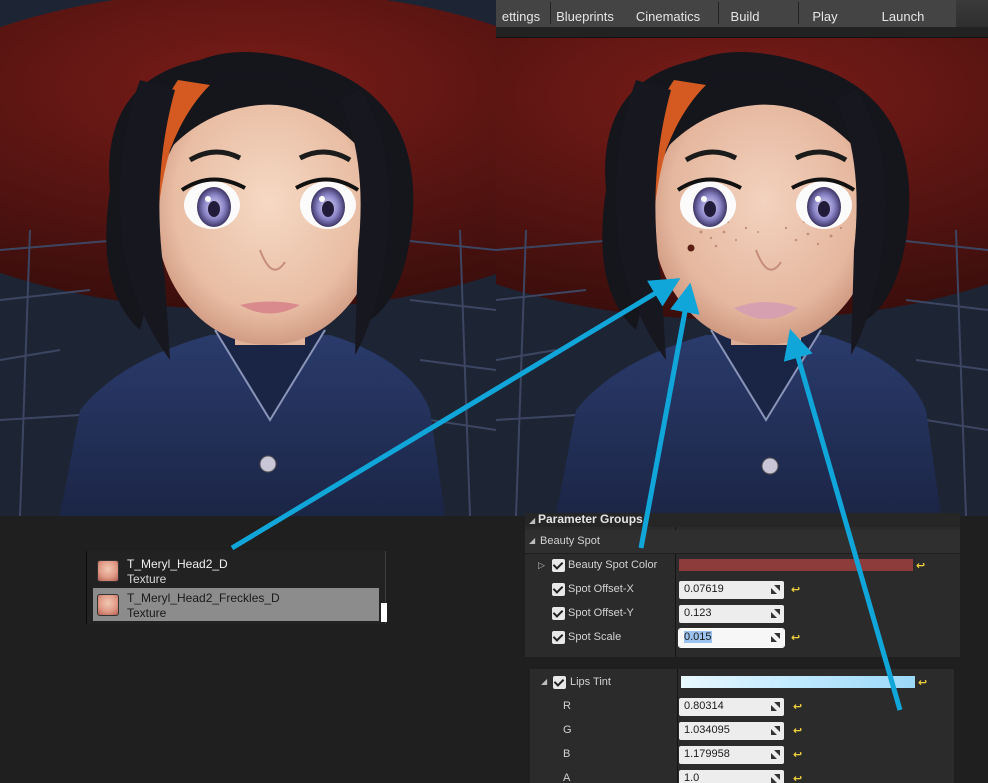 The width and height of the screenshot is (988, 783). I want to click on group-label: Beauty Spot, so click(570, 541).